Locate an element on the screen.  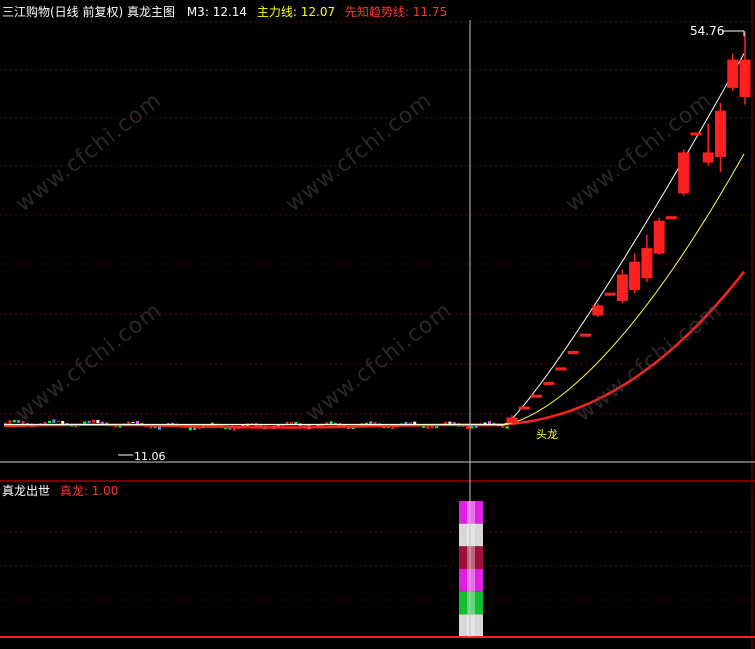
zhenlong-label: 真龙: is located at coordinates (75, 491).